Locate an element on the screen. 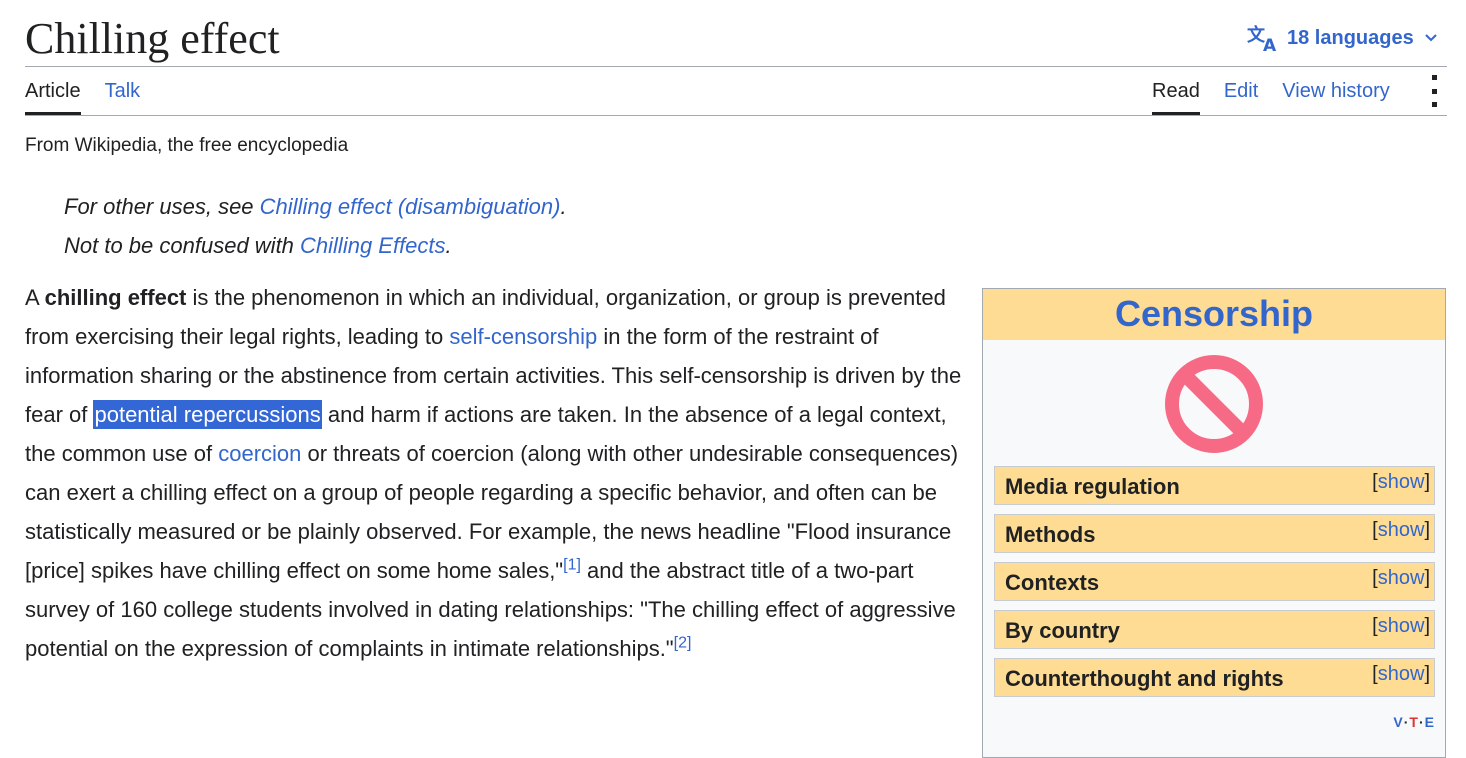  coercion-link: coercion is located at coordinates (259, 453).